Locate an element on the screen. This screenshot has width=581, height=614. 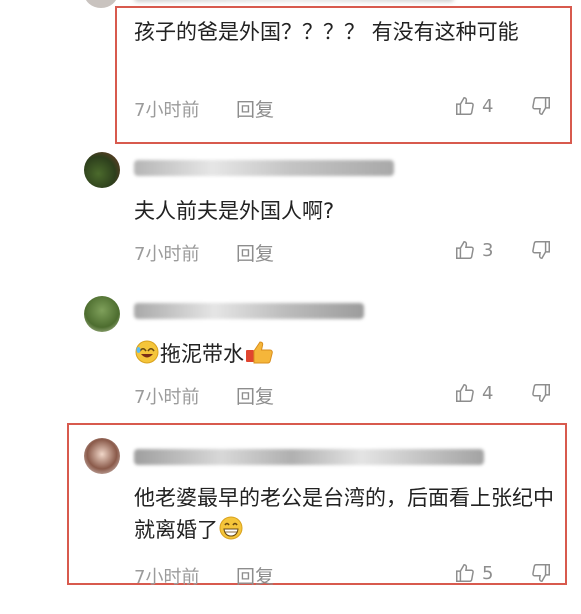
comment-text: 他老婆最早的老公是台湾的，后面看上张纪中就离婚了 is located at coordinates (346, 514).